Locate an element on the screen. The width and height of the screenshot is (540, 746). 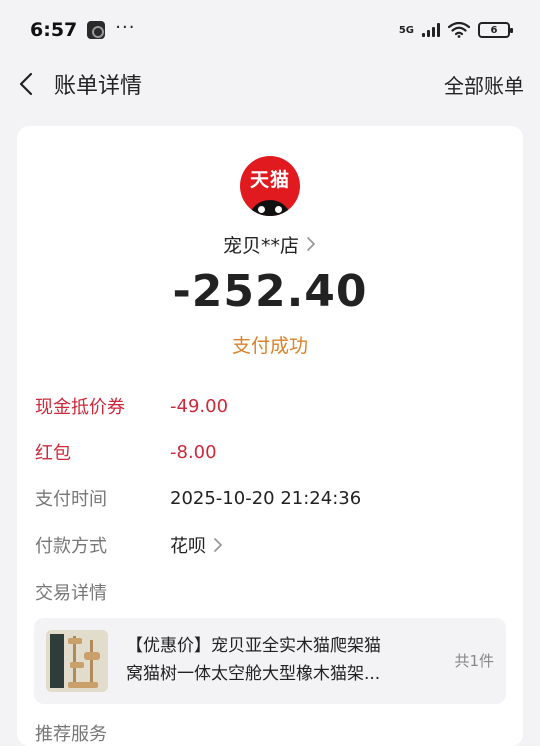
nav-left: 账单详情 is located at coordinates (78, 84).